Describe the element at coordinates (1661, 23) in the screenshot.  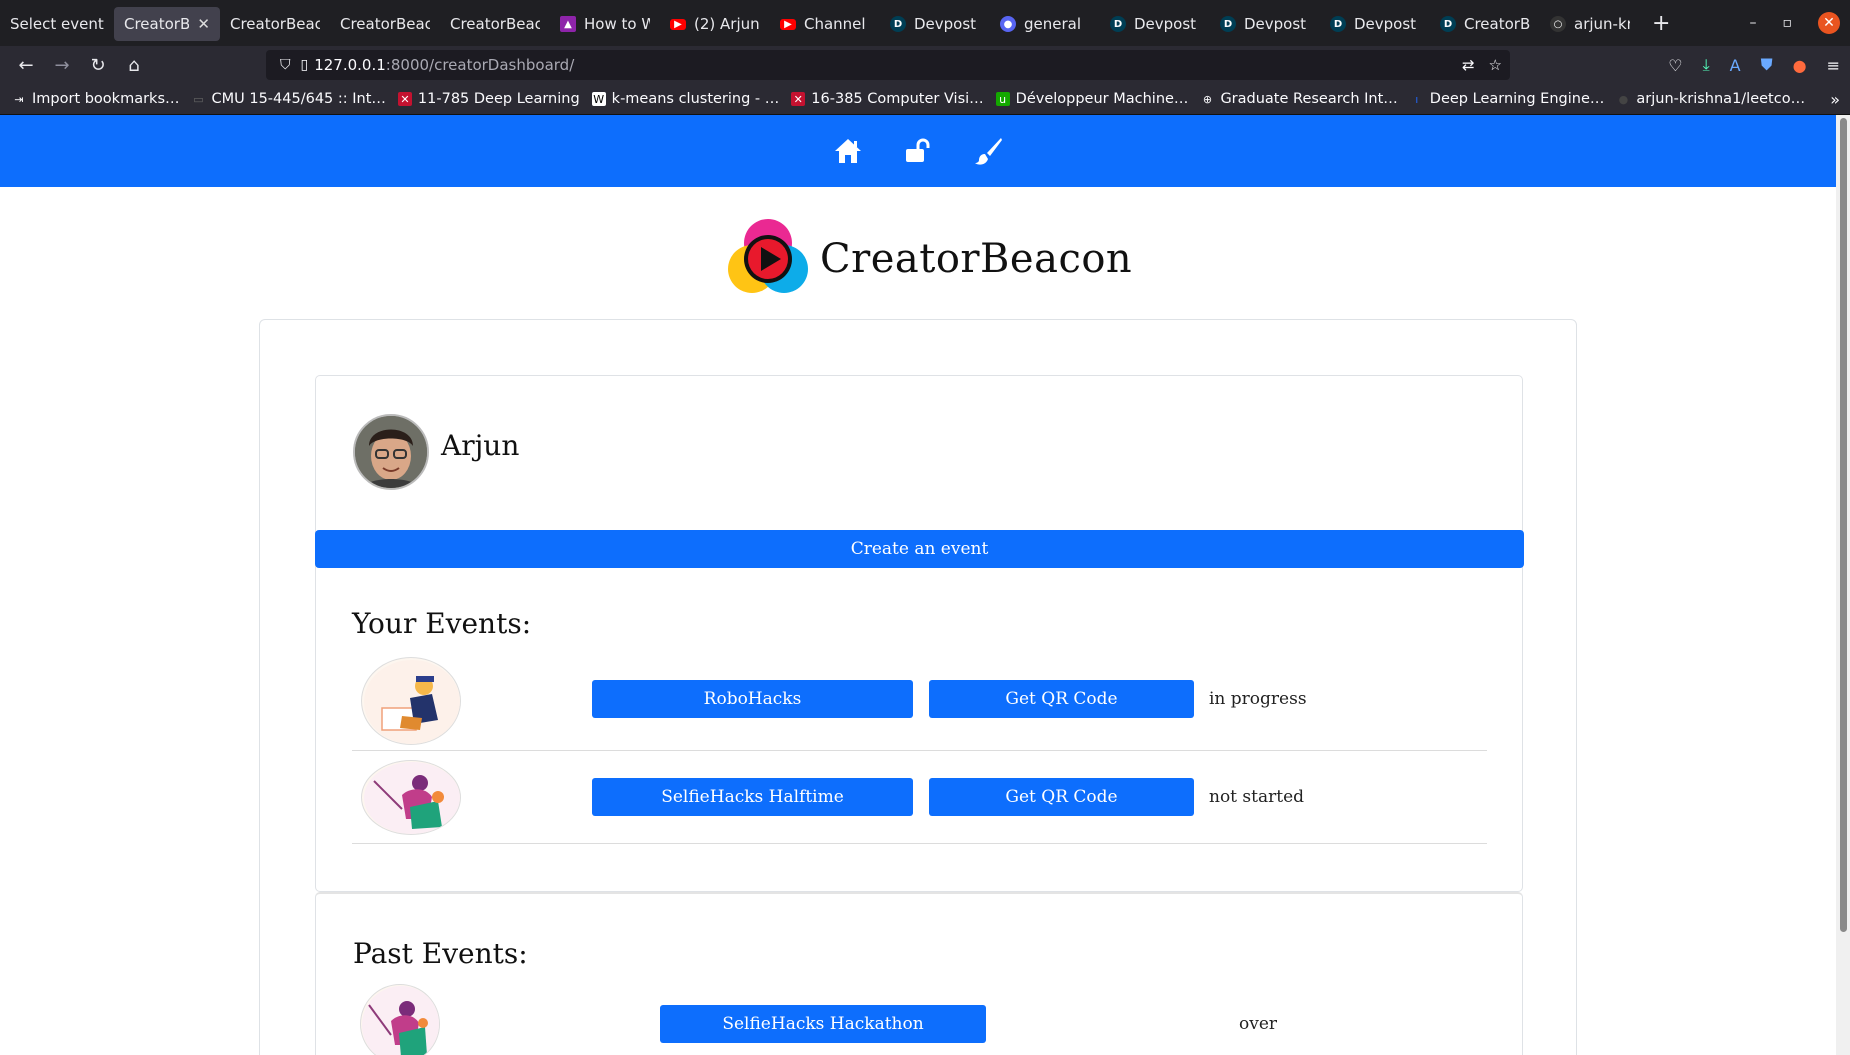
I see `new-tab-icon: +` at that location.